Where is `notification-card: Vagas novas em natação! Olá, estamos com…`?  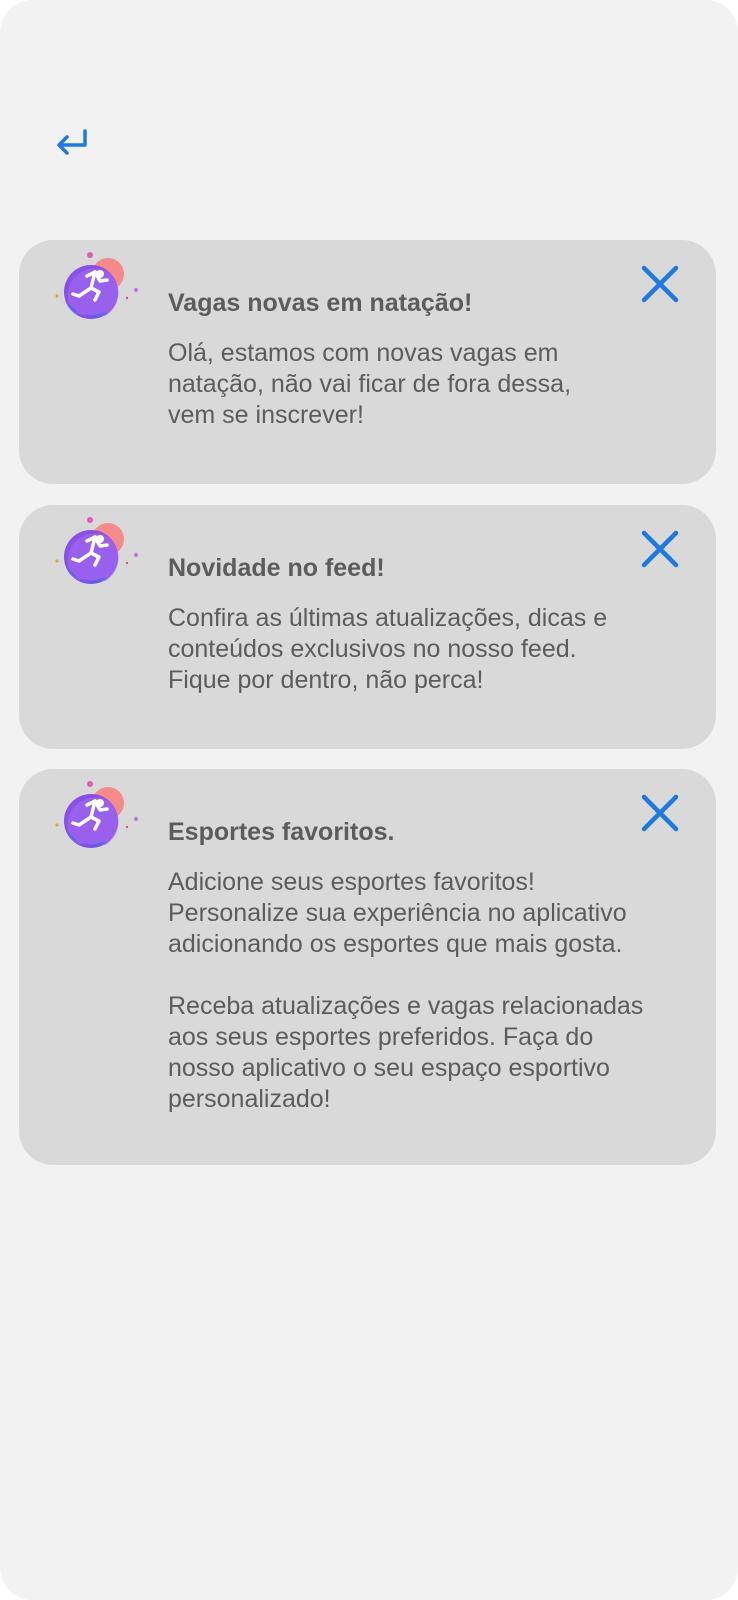 notification-card: Vagas novas em natação! Olá, estamos com… is located at coordinates (367, 362).